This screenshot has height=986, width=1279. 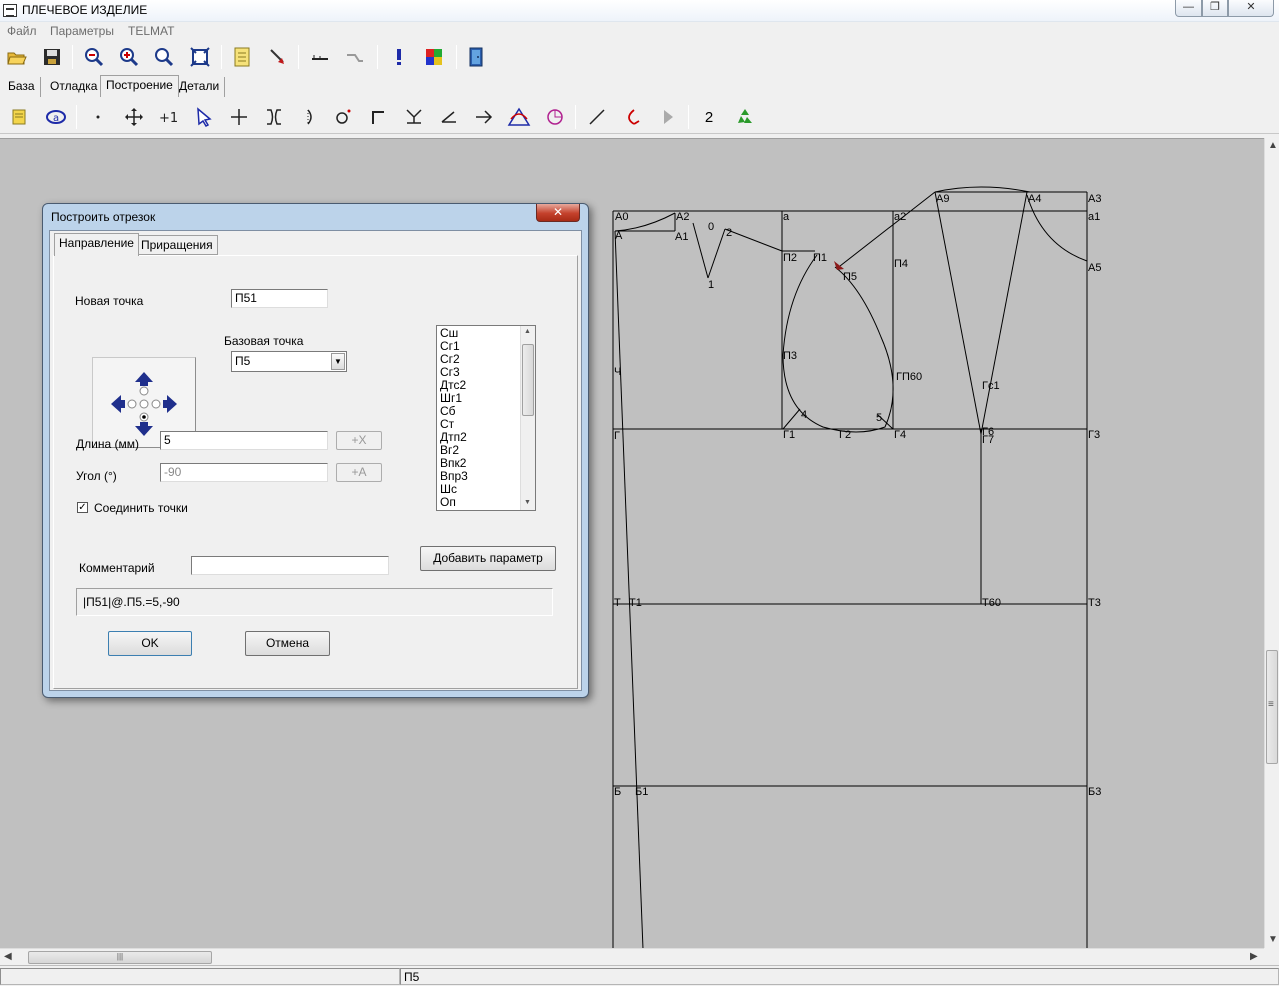 What do you see at coordinates (278, 57) in the screenshot?
I see `pointer-tool-icon` at bounding box center [278, 57].